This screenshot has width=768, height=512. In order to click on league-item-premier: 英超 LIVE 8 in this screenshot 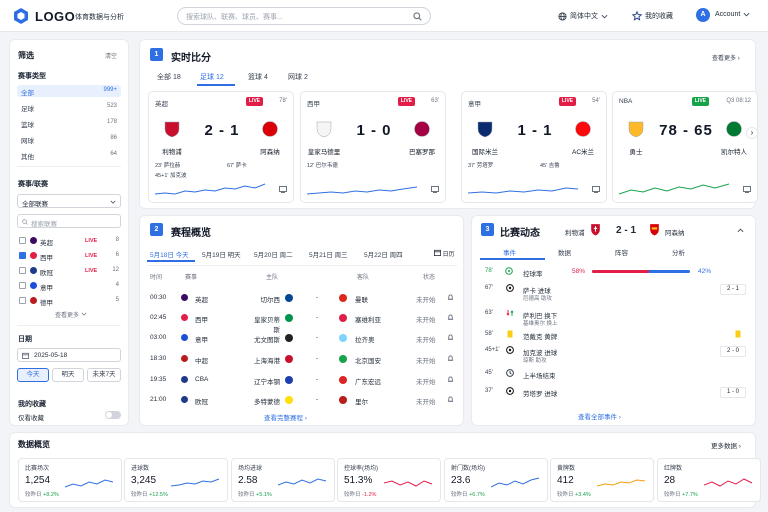, I will do `click(69, 241)`.